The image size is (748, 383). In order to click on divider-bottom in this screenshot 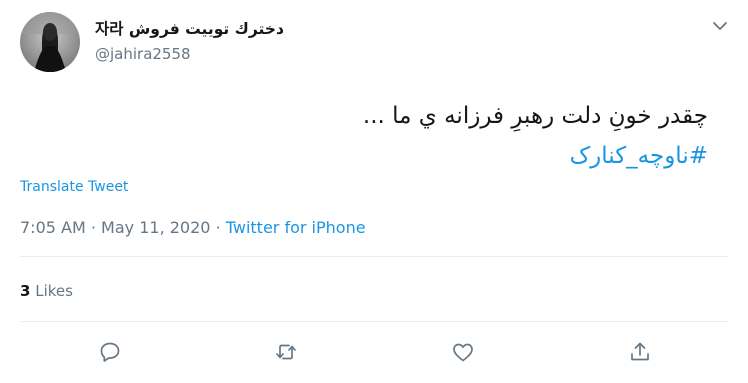, I will do `click(374, 321)`.